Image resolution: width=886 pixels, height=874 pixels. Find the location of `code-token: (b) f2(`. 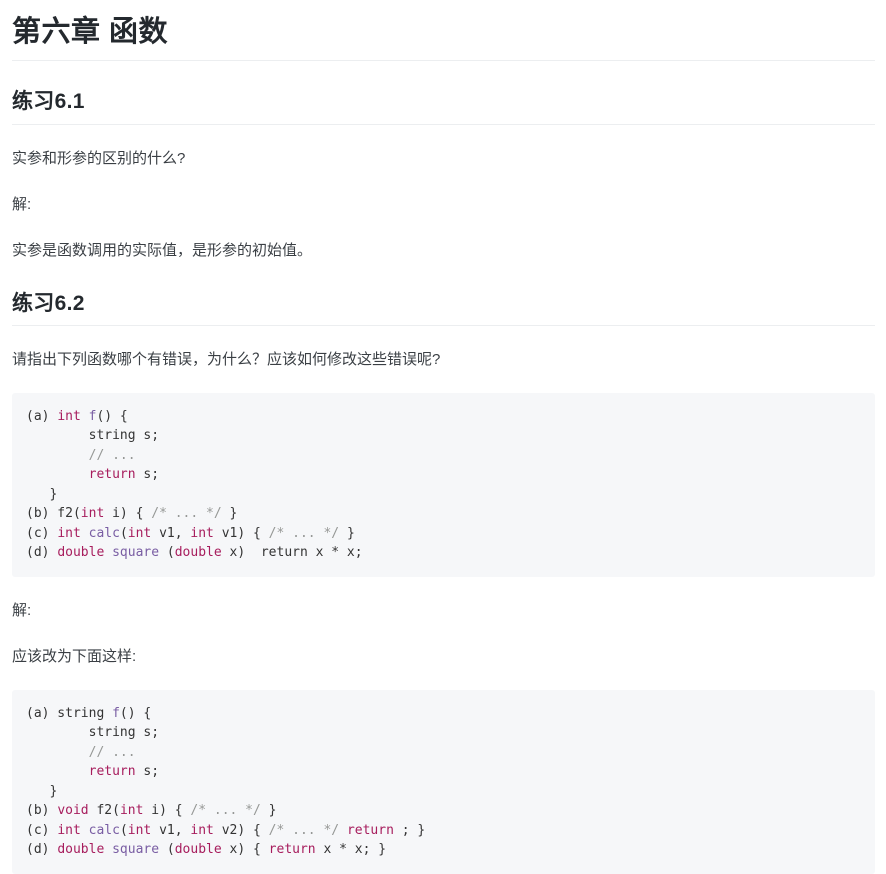

code-token: (b) f2( is located at coordinates (53, 514).